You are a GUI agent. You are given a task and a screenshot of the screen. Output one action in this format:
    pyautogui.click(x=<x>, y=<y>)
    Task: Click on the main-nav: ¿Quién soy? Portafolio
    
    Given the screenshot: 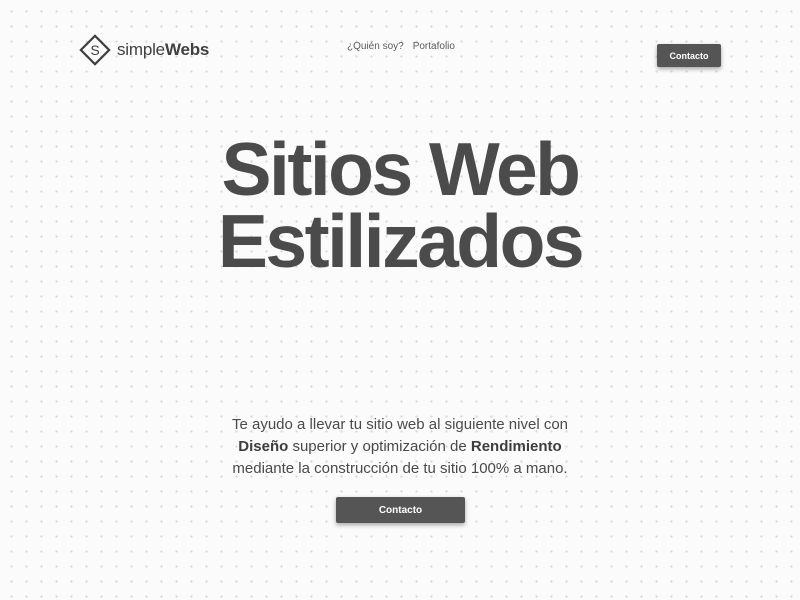 What is the action you would take?
    pyautogui.click(x=401, y=46)
    